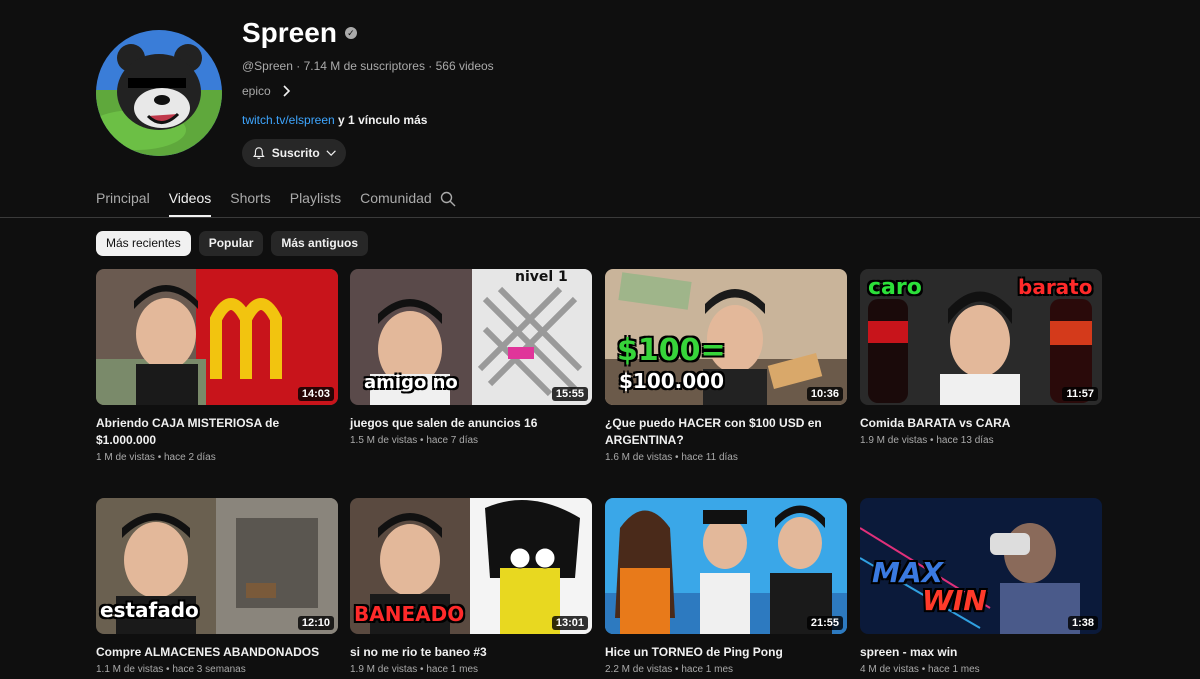 This screenshot has height=679, width=1200. What do you see at coordinates (259, 153) in the screenshot?
I see `bell-icon` at bounding box center [259, 153].